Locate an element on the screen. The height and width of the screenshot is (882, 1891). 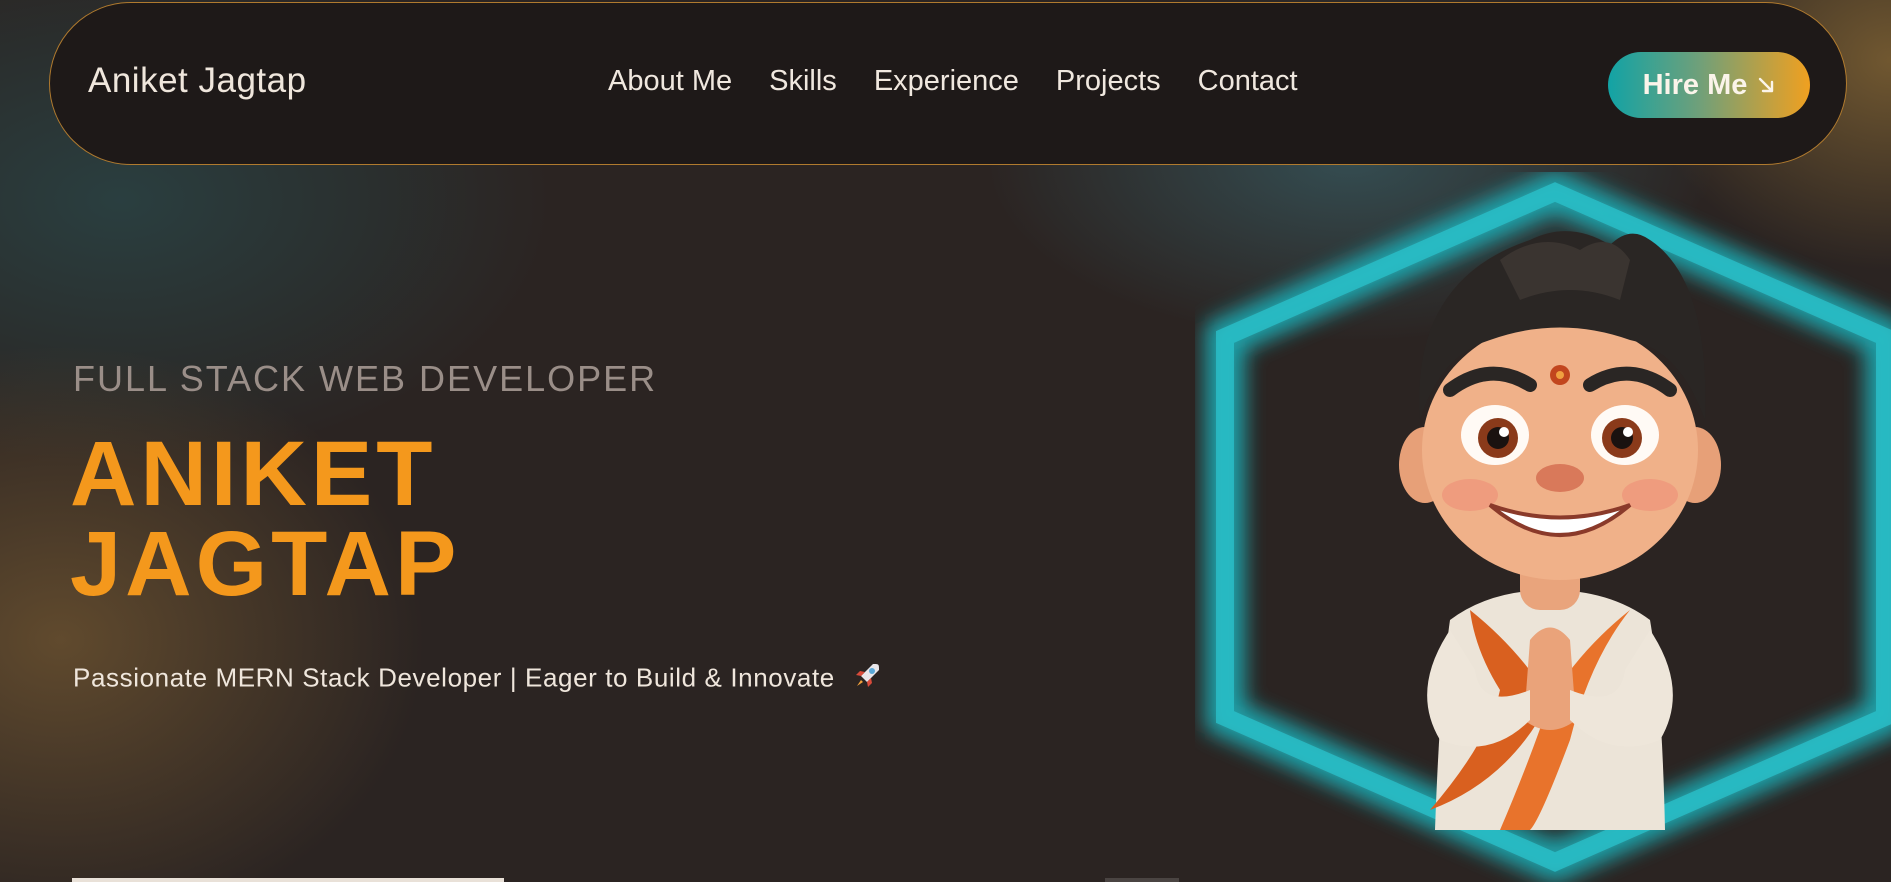
nav-link-experience: Experience is located at coordinates (946, 81).